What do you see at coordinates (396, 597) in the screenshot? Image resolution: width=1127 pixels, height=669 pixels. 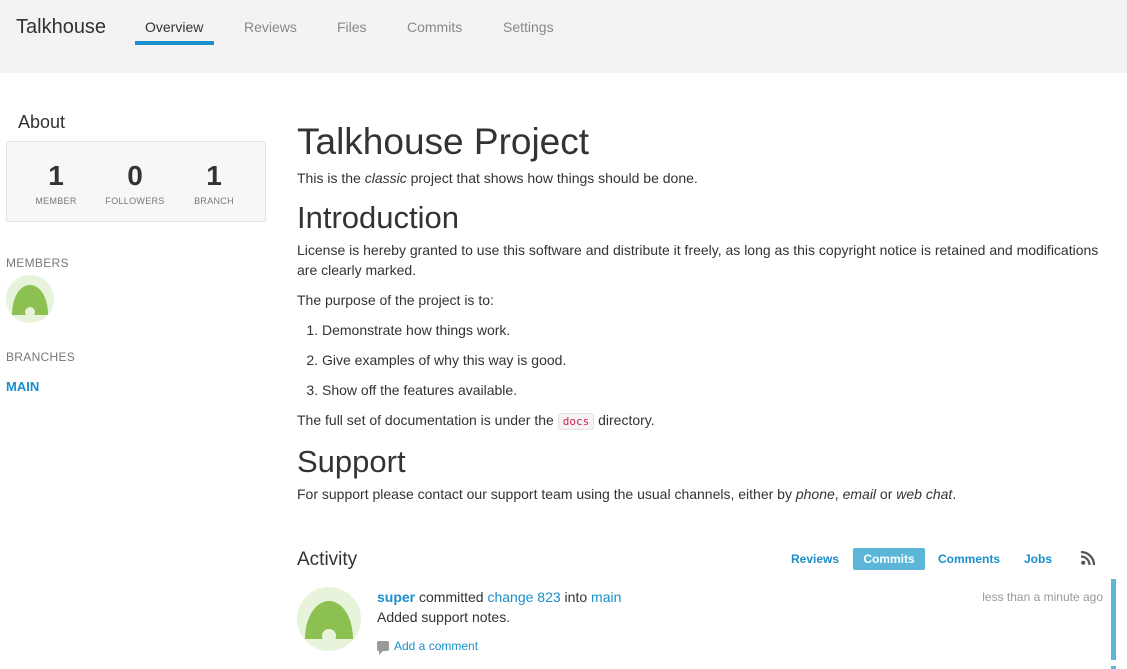 I see `commit-user-link: super` at bounding box center [396, 597].